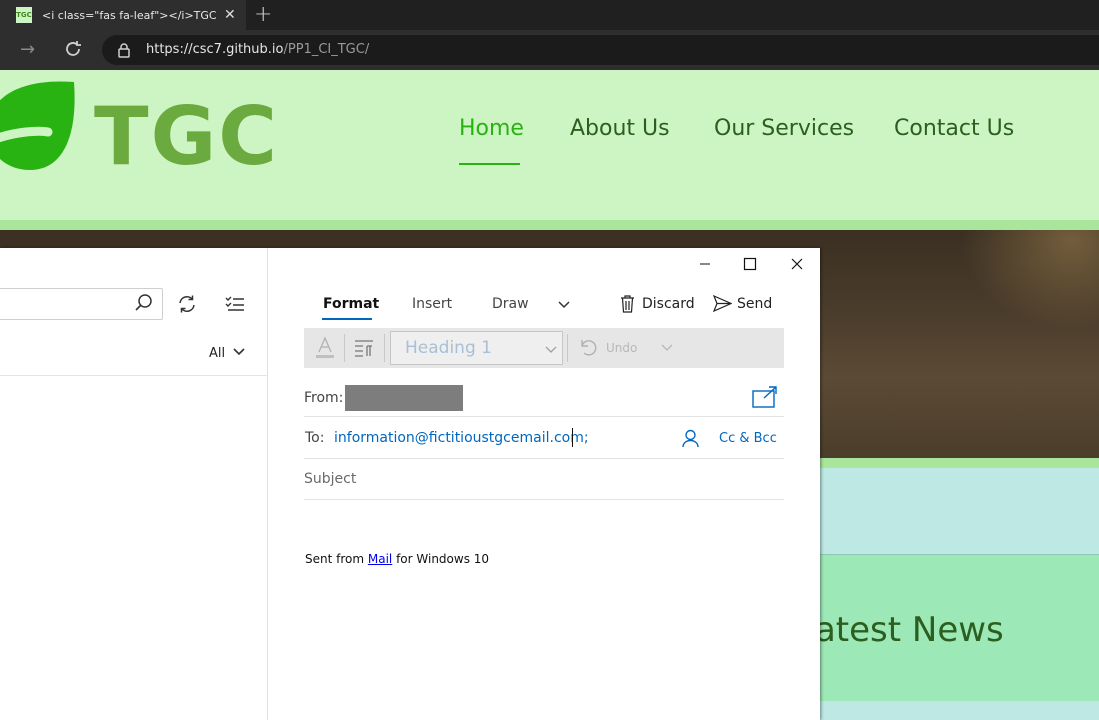 The image size is (1099, 720). What do you see at coordinates (900, 630) in the screenshot?
I see `news-heading: Latest News` at bounding box center [900, 630].